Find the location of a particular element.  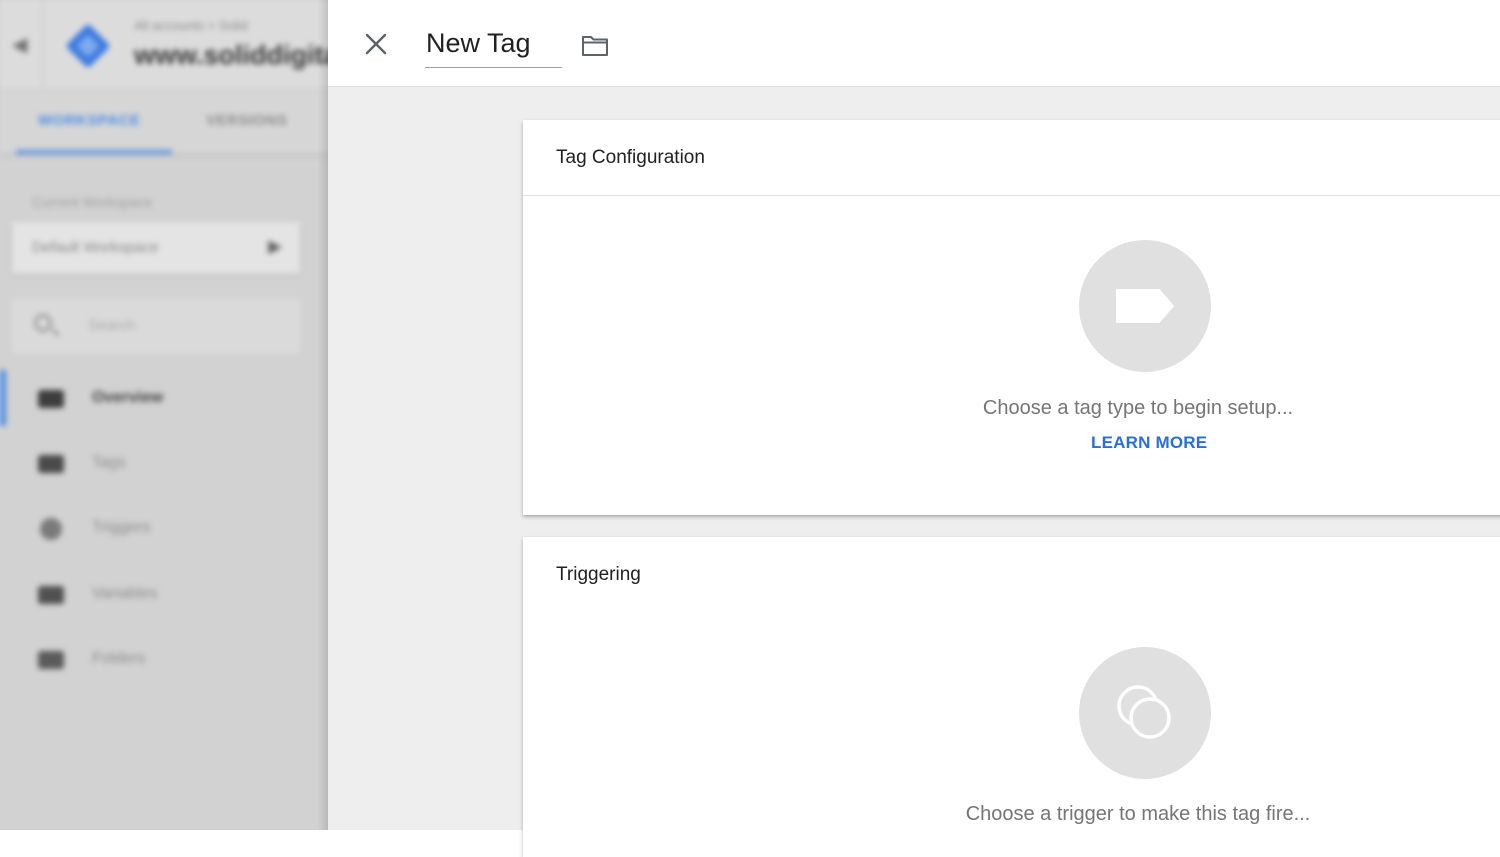

container-name: www.soliddigital.com is located at coordinates (232, 55).